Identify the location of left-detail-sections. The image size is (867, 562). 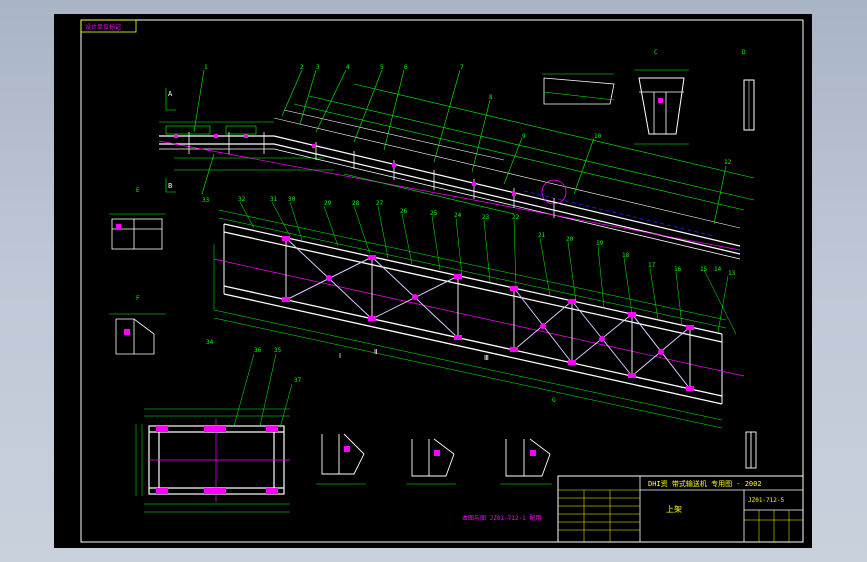
(137, 284).